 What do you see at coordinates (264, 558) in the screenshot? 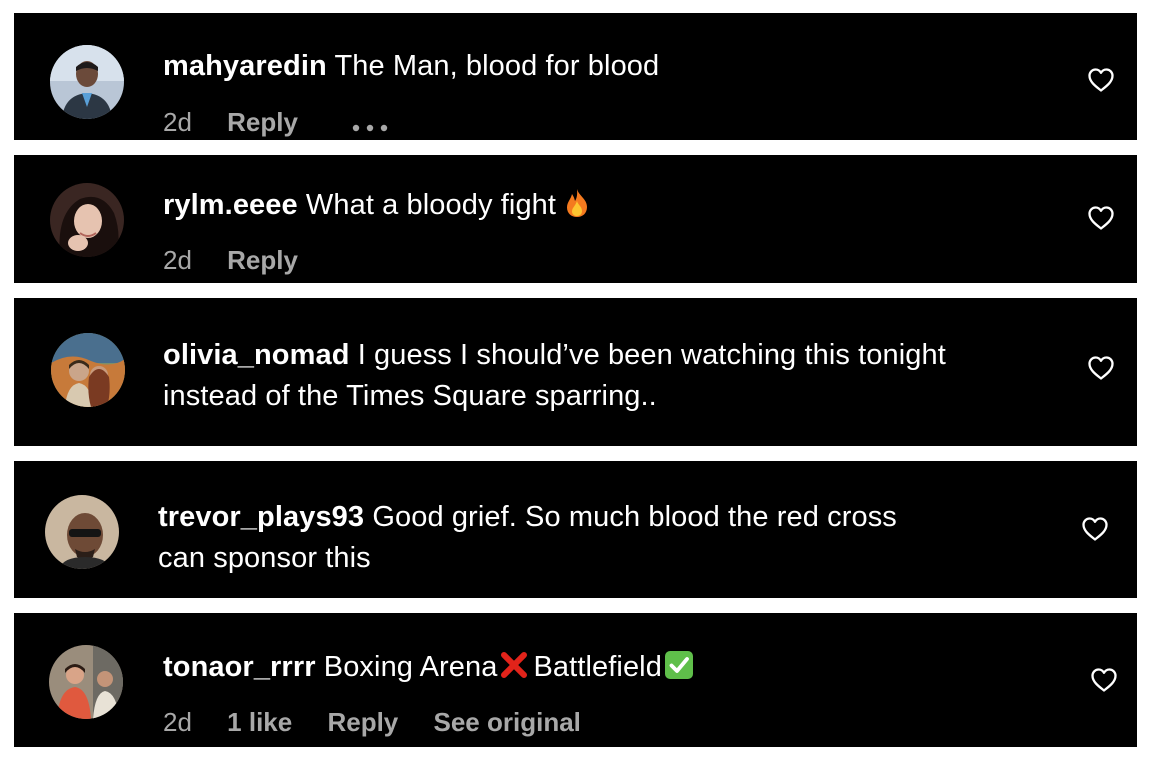
I see `comment-text-line-2: can sponsor this` at bounding box center [264, 558].